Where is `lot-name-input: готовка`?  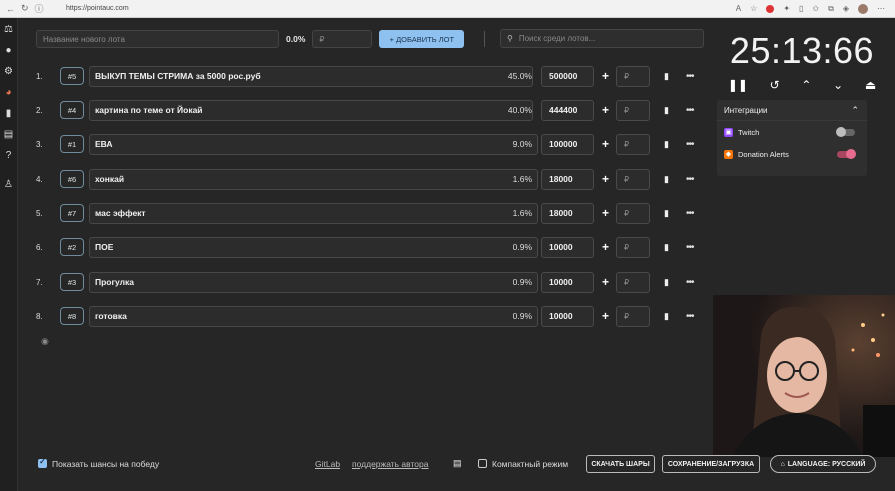 lot-name-input: готовка is located at coordinates (313, 316).